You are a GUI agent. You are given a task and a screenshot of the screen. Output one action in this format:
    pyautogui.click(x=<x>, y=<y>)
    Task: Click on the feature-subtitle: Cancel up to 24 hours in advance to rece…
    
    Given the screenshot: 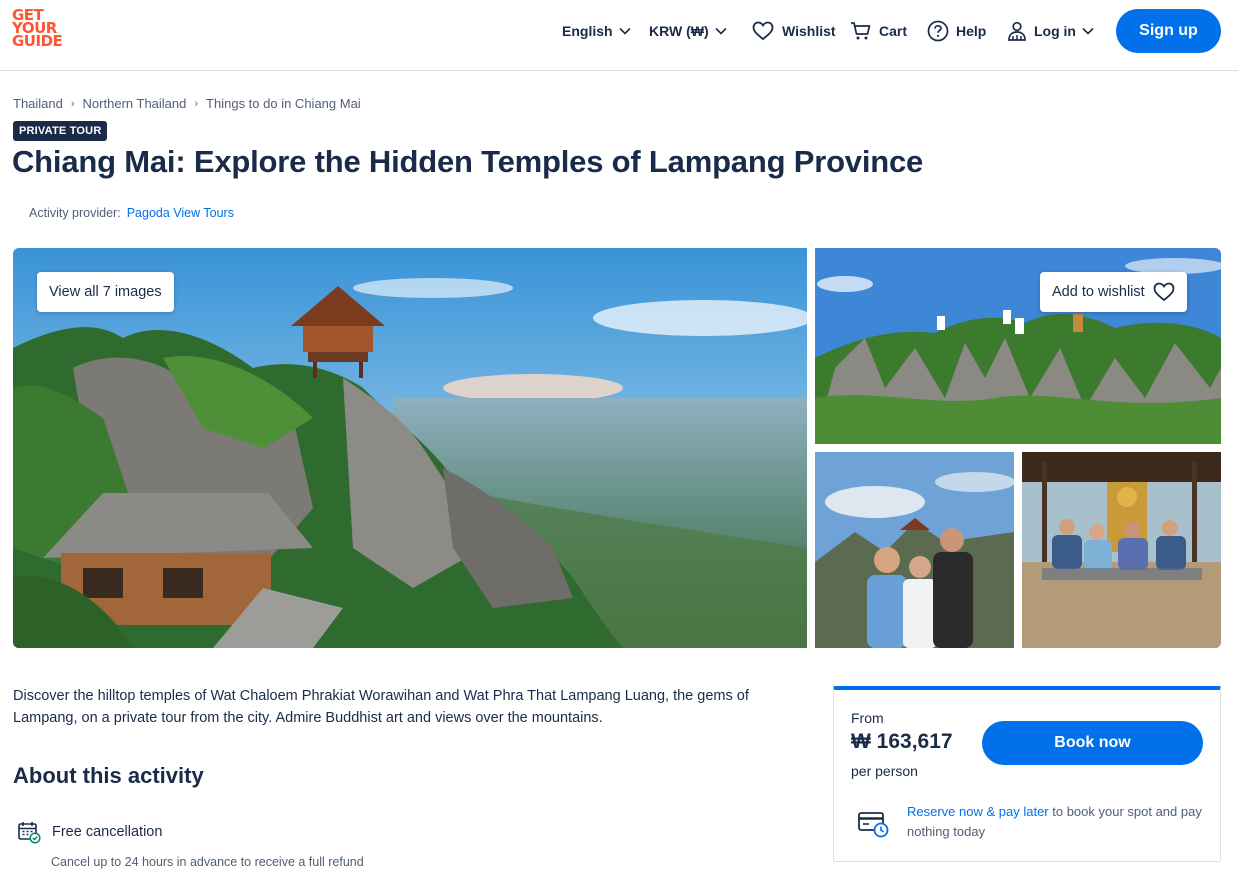 What is the action you would take?
    pyautogui.click(x=207, y=862)
    